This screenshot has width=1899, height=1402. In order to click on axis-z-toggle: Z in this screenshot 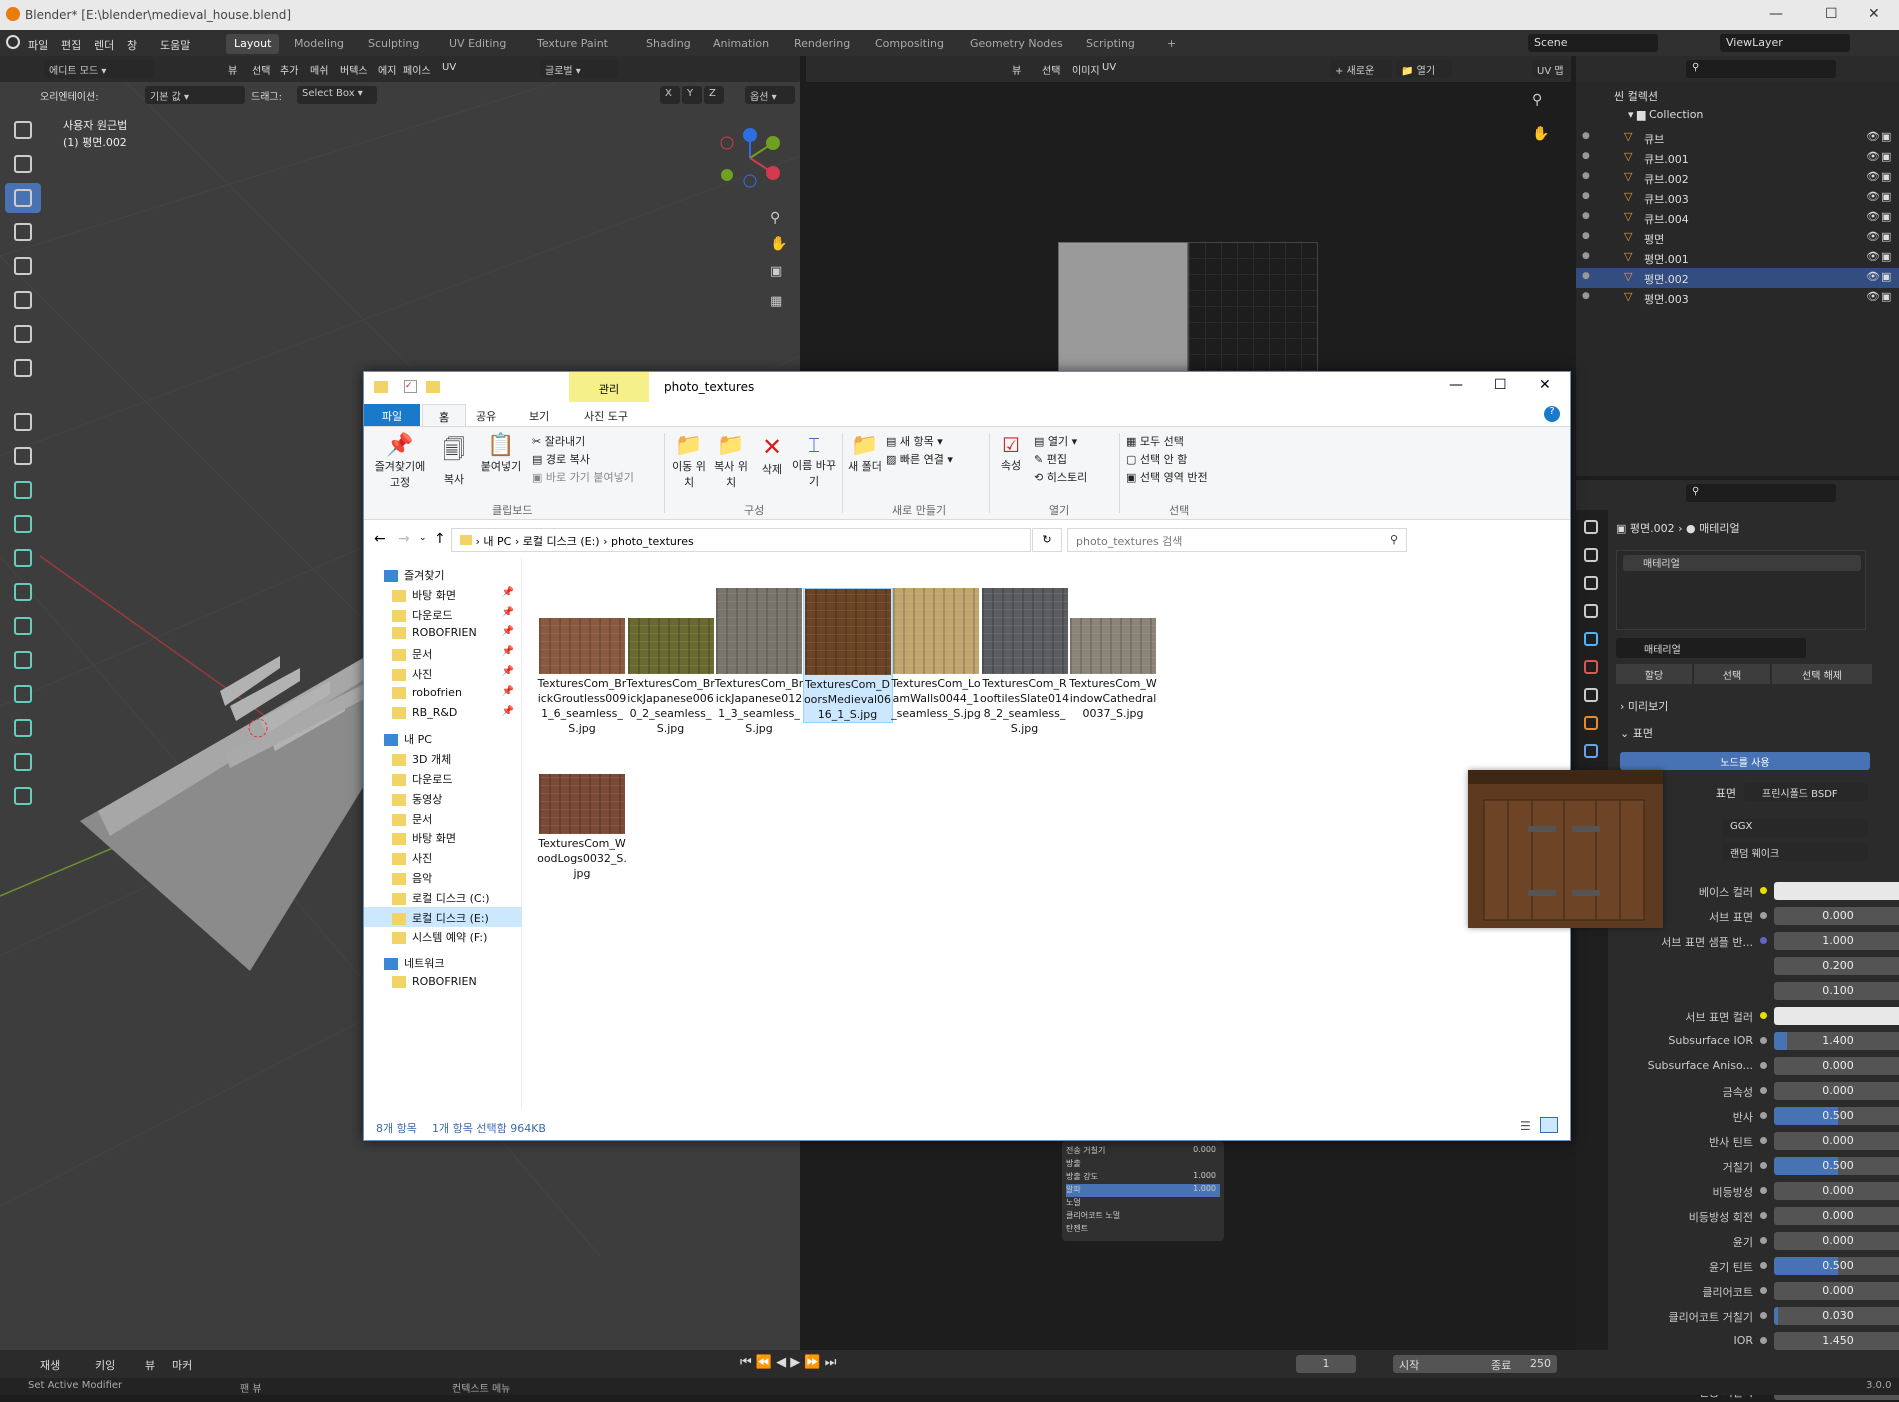, I will do `click(714, 95)`.